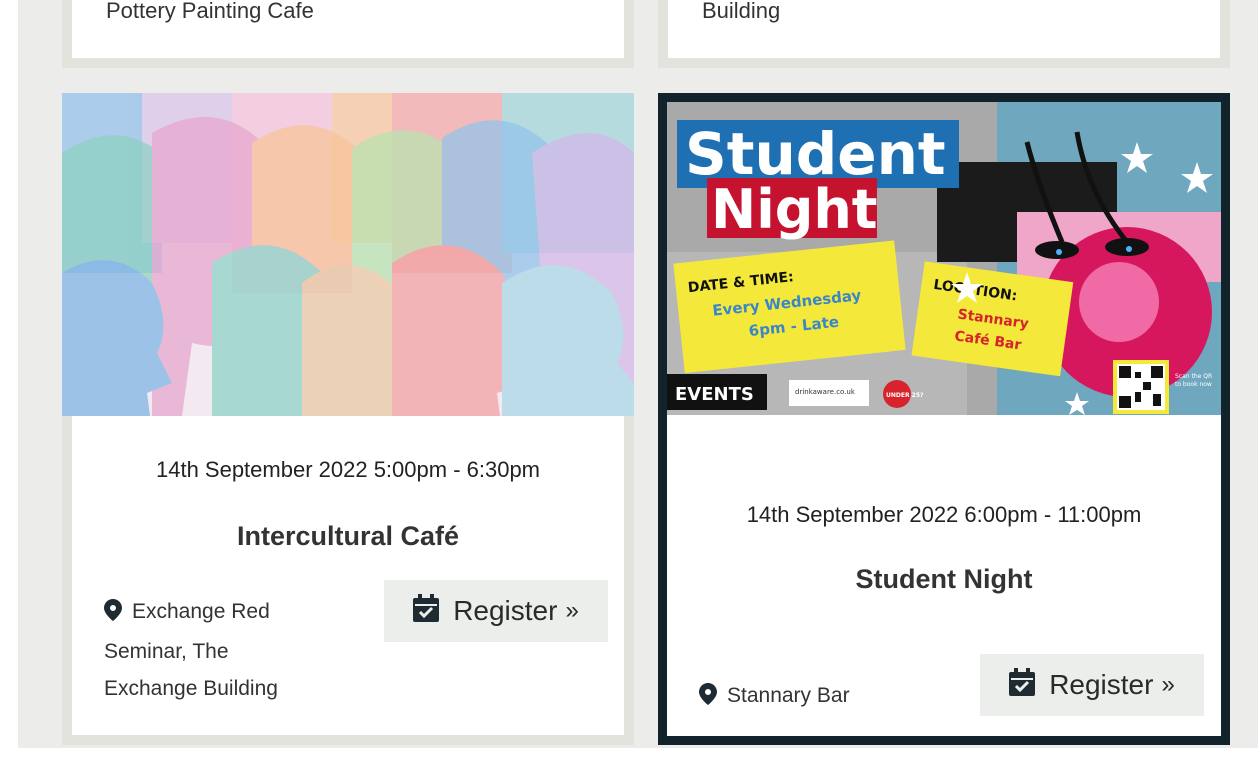 This screenshot has width=1258, height=767. I want to click on location-line: Stannary Bar, so click(788, 695).